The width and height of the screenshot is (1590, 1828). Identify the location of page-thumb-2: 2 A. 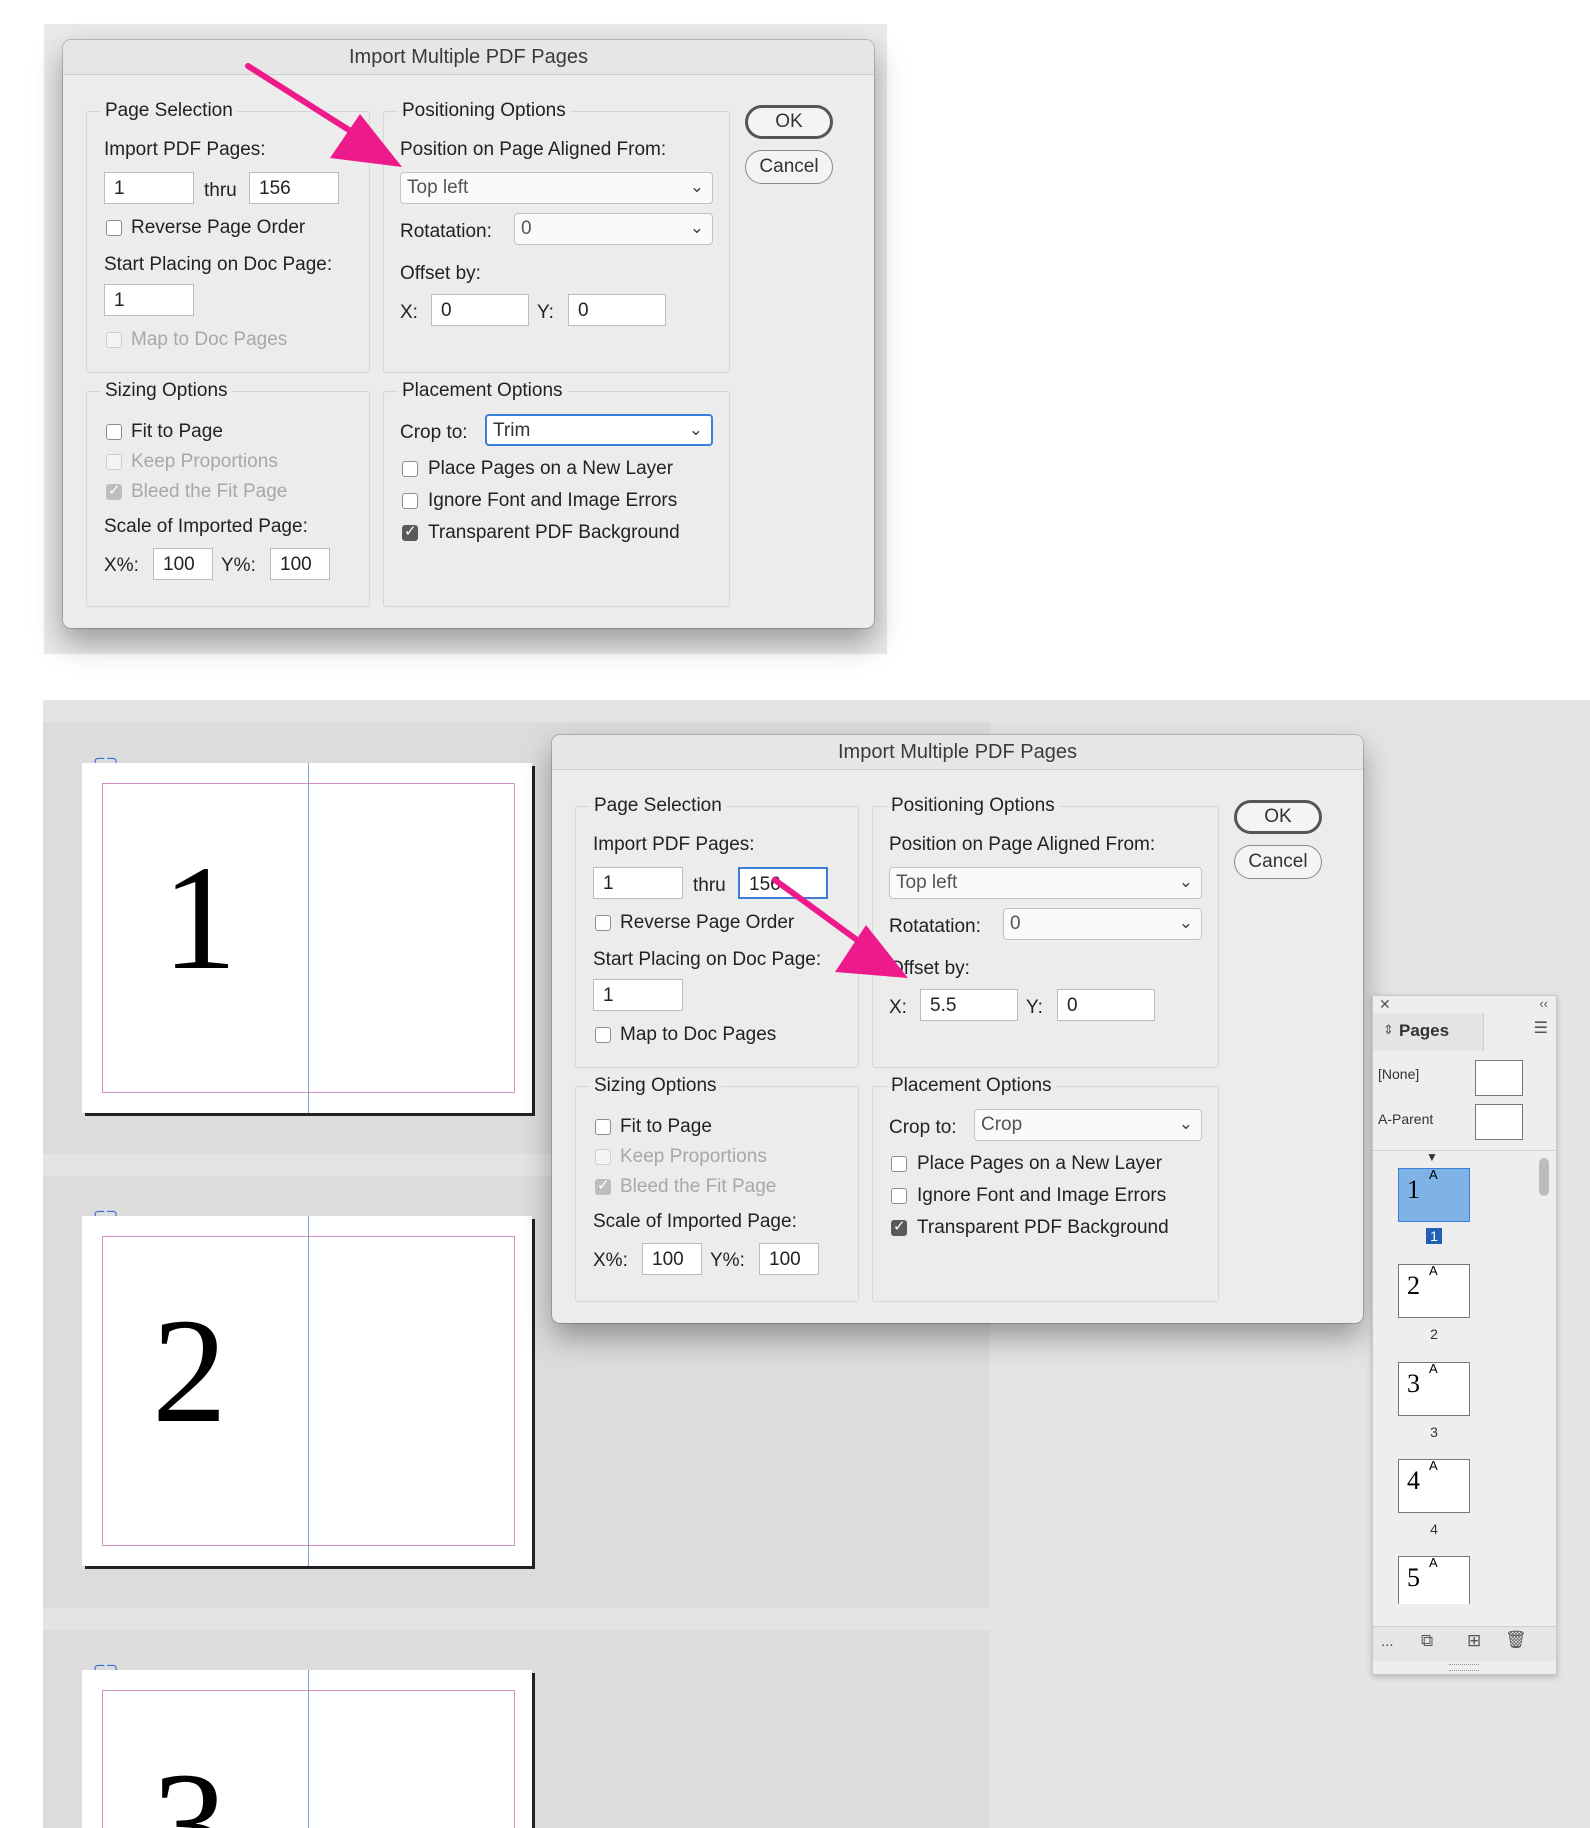
(1434, 1290).